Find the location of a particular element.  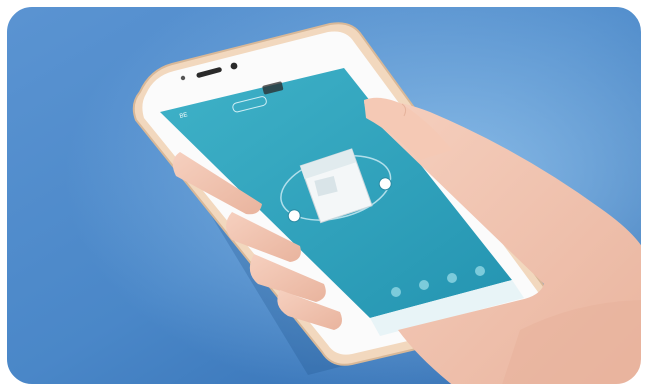

front-camera is located at coordinates (234, 66).